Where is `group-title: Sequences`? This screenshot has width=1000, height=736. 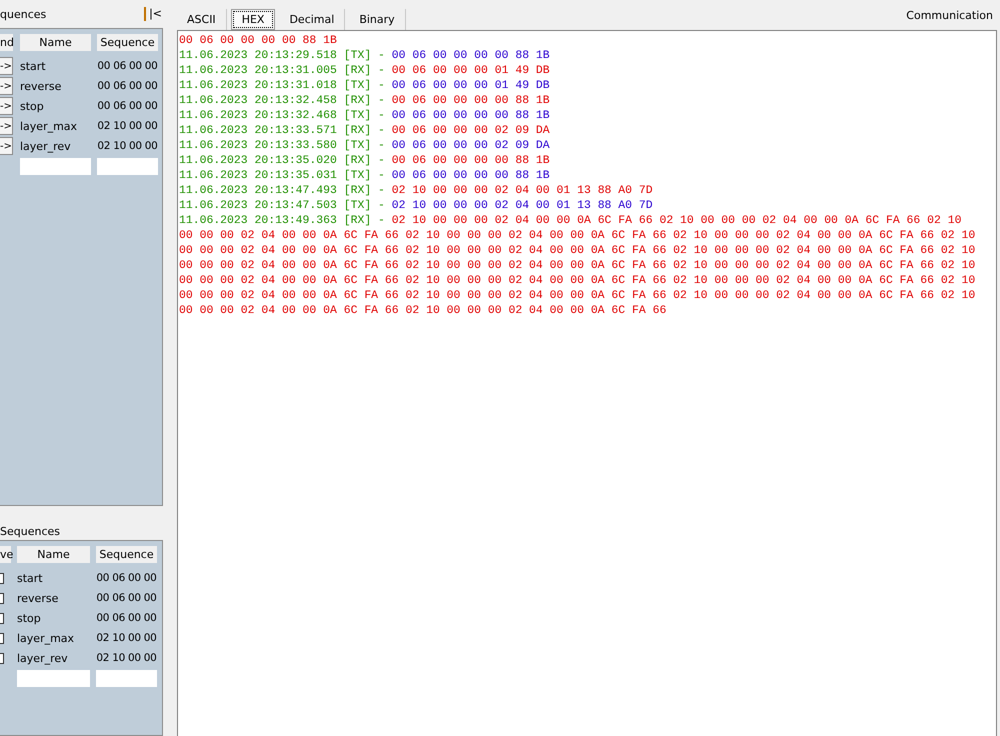 group-title: Sequences is located at coordinates (30, 531).